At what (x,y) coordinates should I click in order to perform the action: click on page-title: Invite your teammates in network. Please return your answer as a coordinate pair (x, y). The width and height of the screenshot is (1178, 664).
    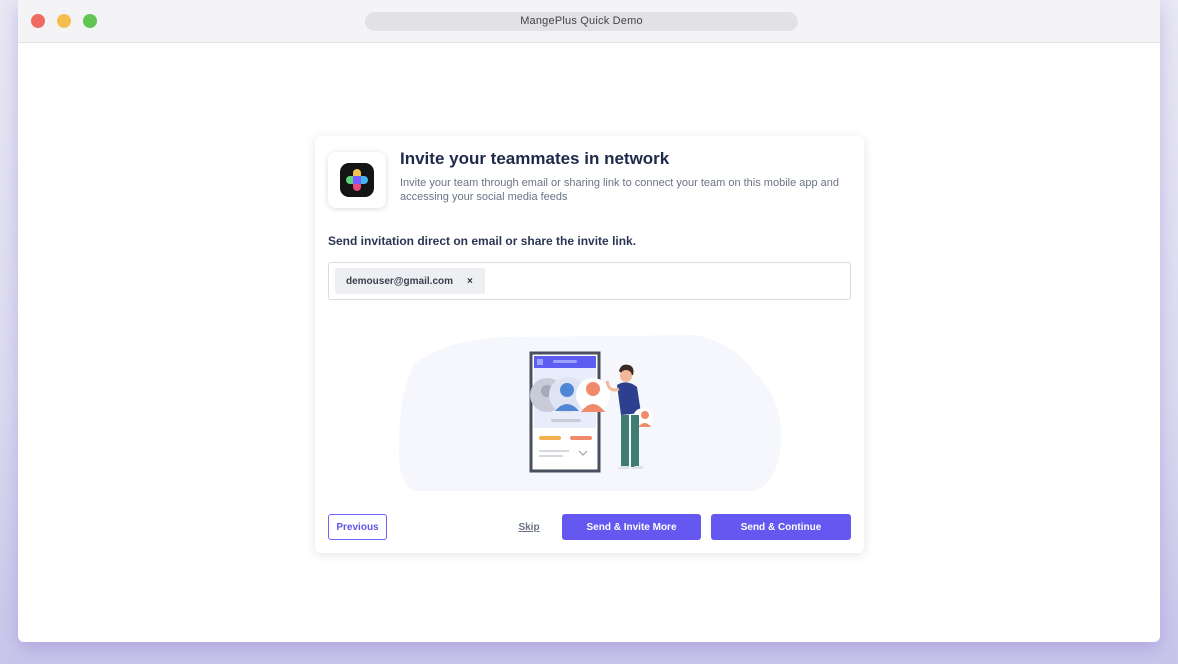
    Looking at the image, I should click on (535, 158).